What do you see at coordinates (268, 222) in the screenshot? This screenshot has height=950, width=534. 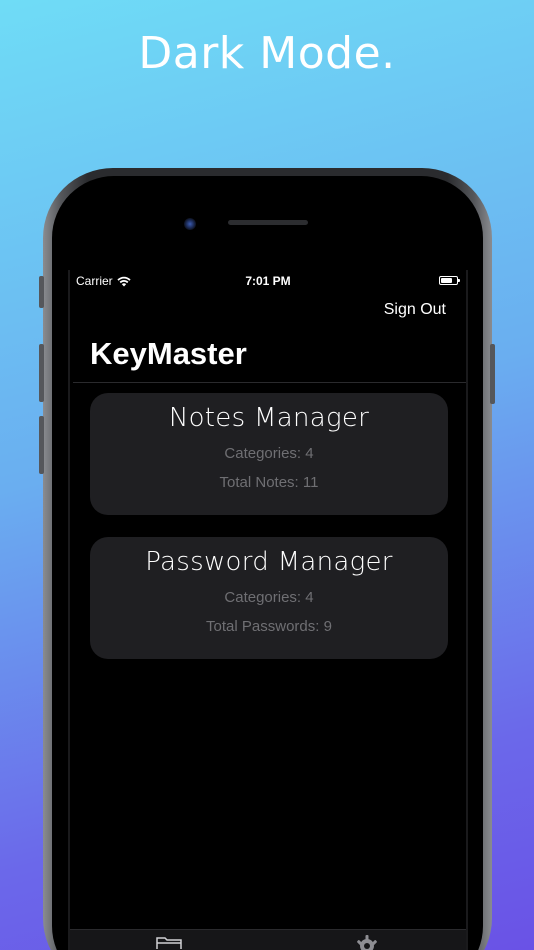 I see `earpiece-speaker` at bounding box center [268, 222].